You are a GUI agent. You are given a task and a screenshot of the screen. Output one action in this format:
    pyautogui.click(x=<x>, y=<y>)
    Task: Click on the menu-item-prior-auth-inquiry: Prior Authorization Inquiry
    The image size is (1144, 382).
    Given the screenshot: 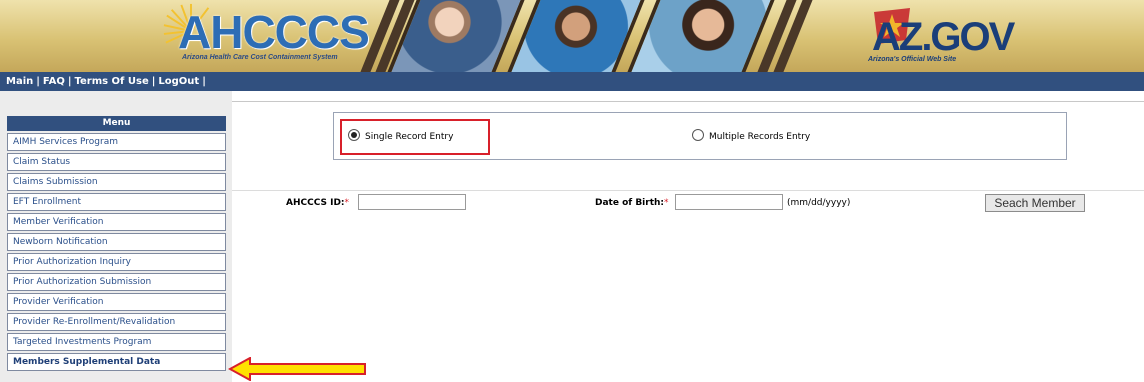 What is the action you would take?
    pyautogui.click(x=116, y=262)
    